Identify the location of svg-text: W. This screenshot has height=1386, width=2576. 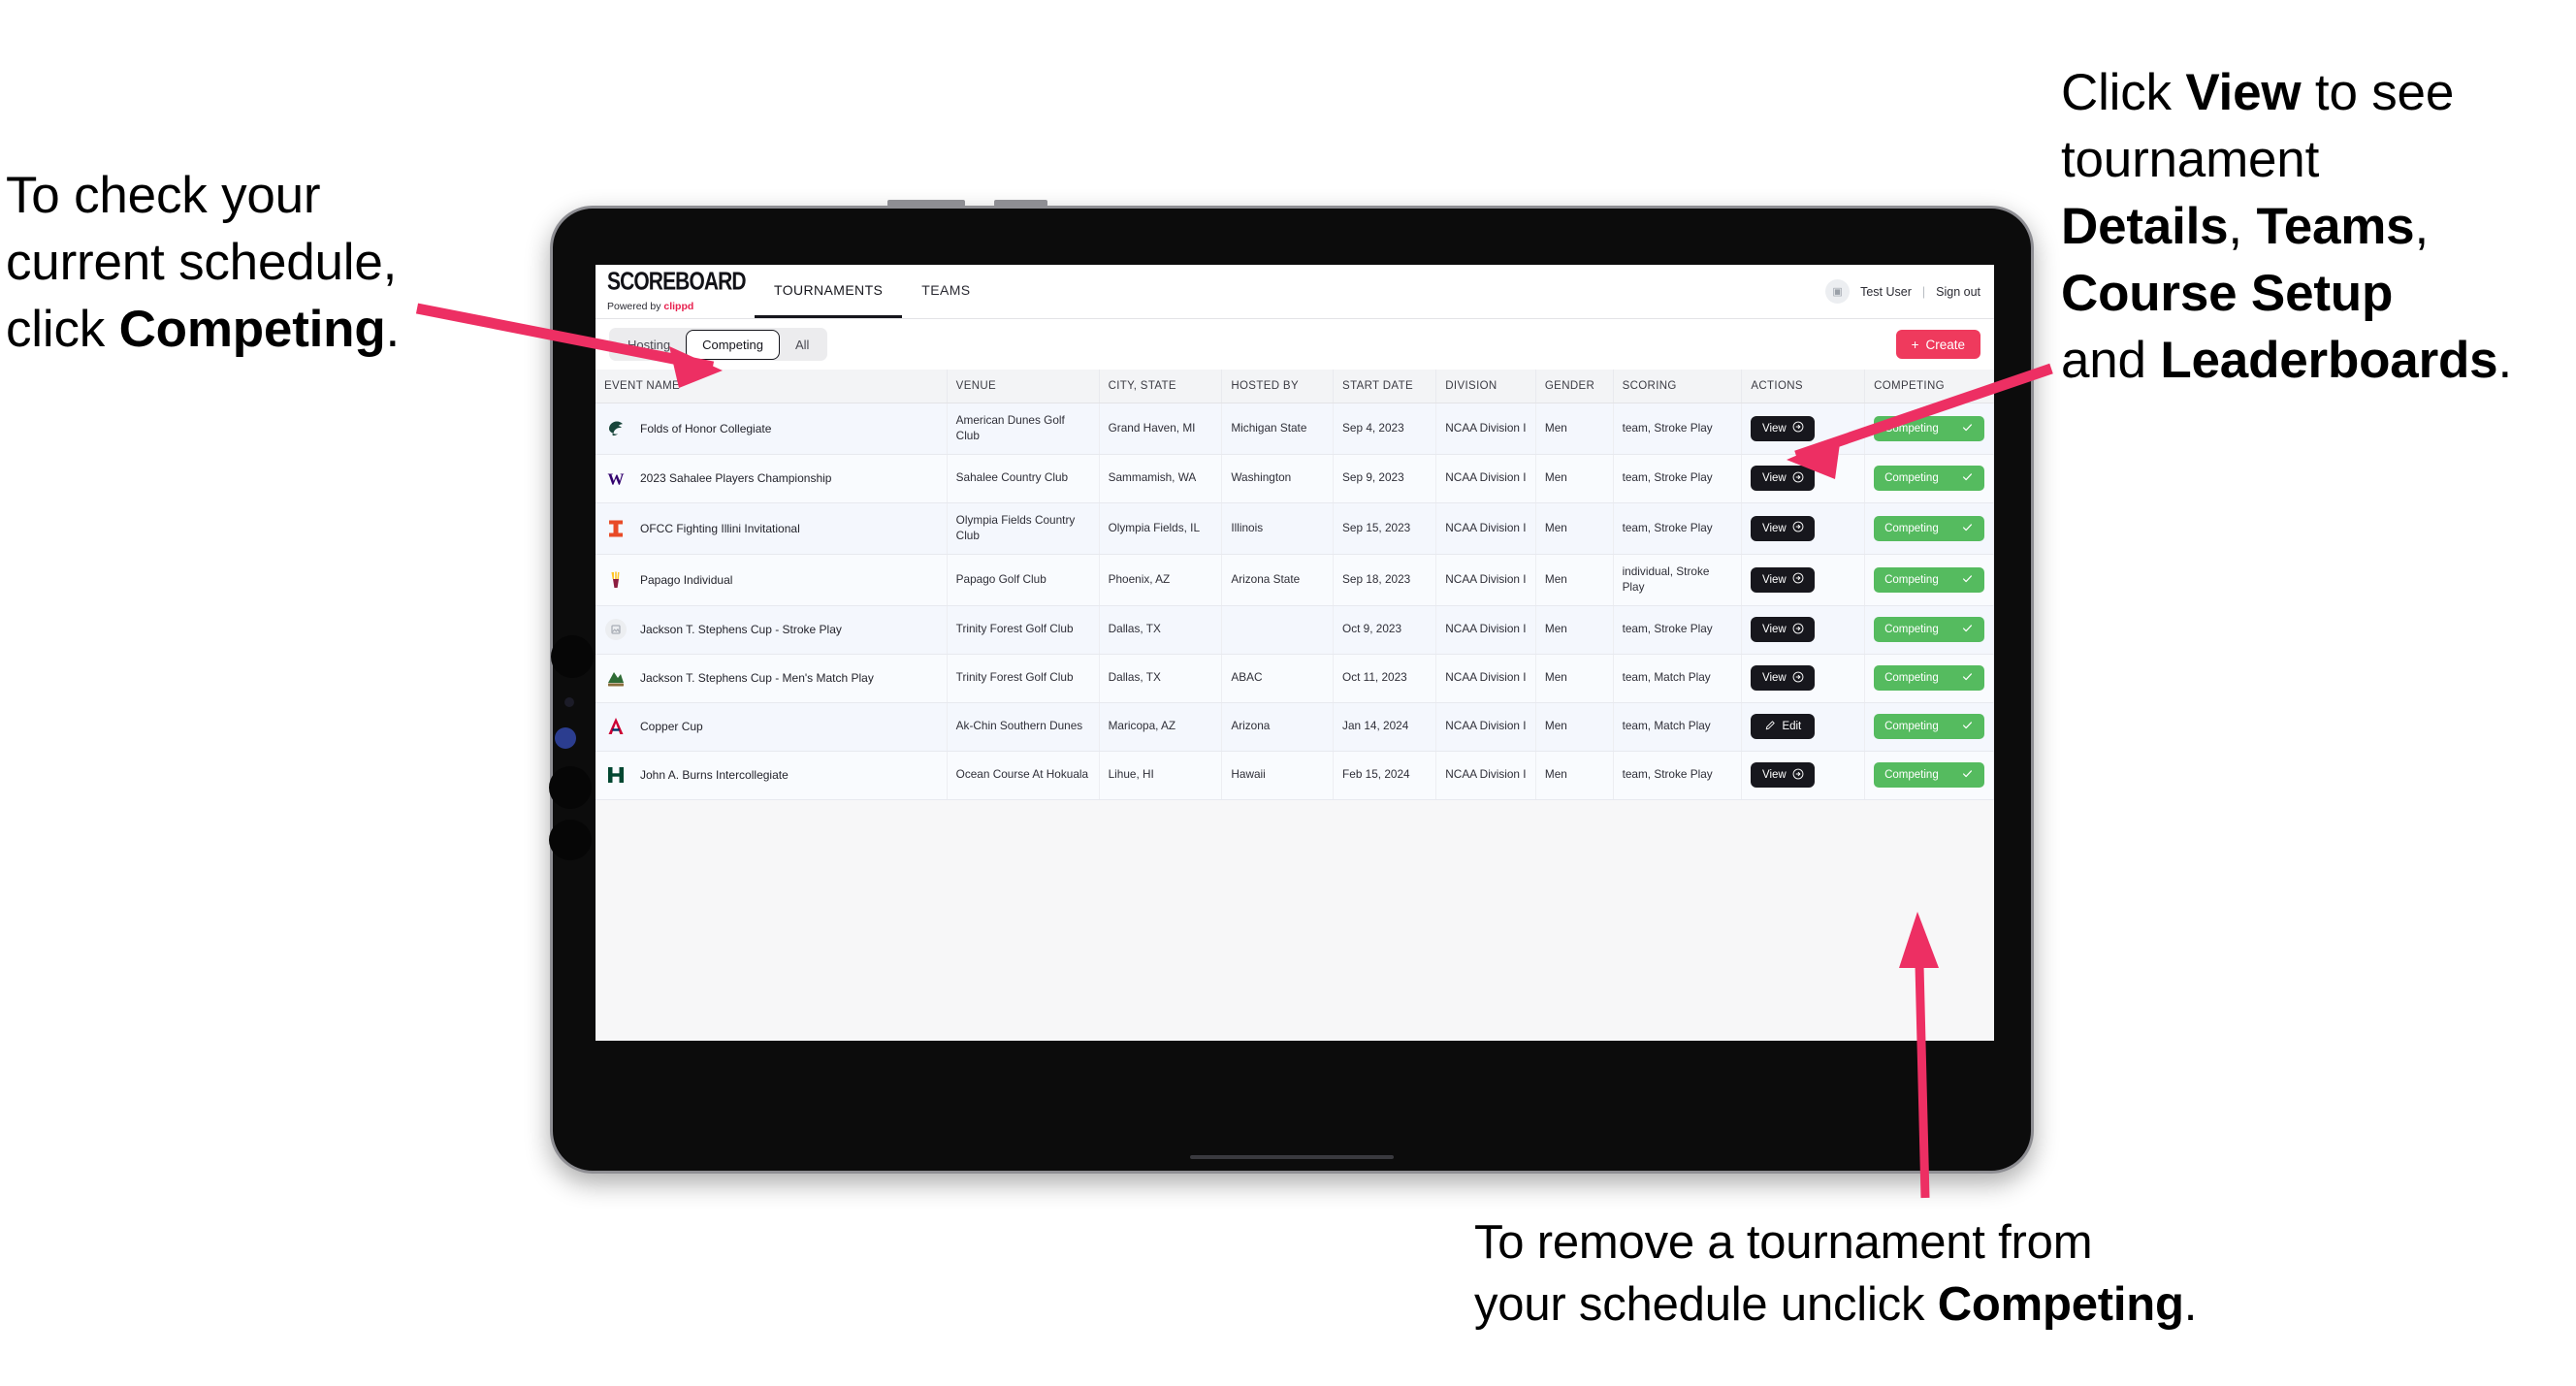
(616, 479).